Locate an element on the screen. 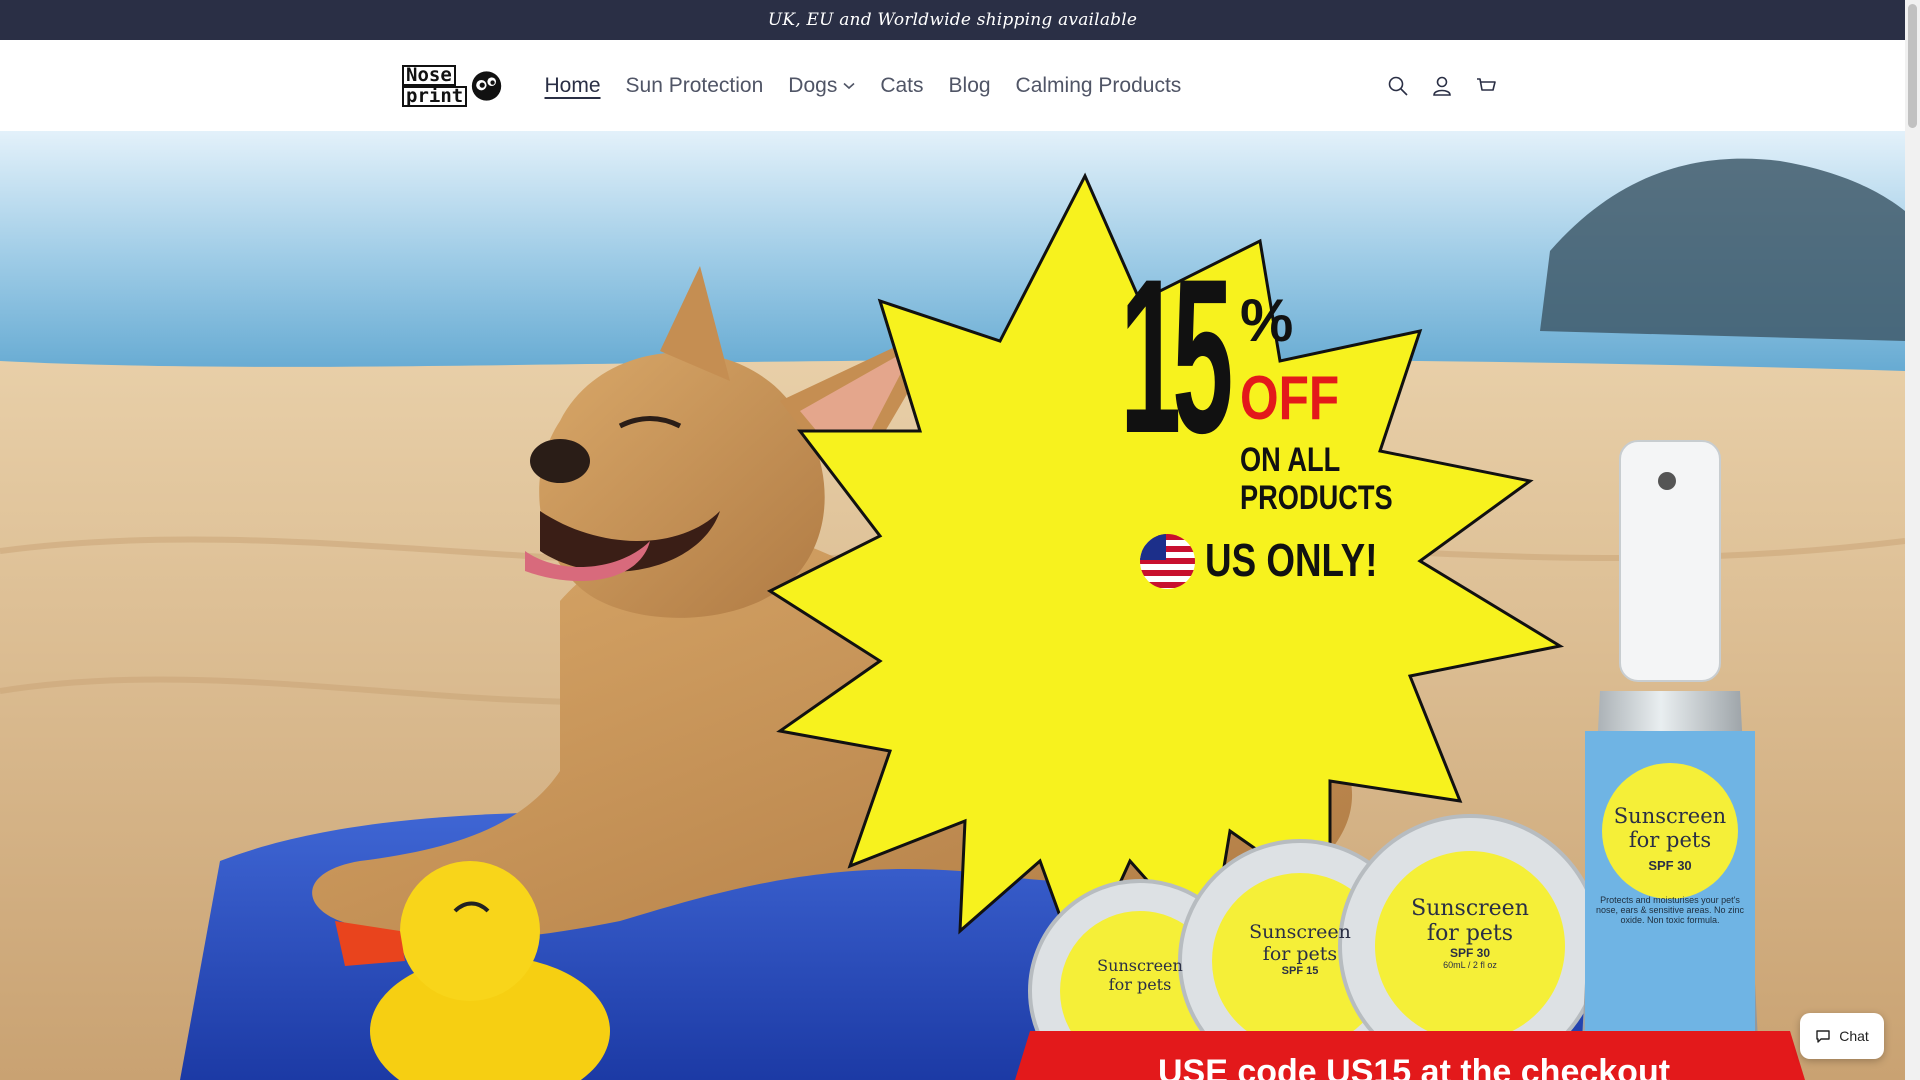 The image size is (1920, 1080). nav-sun-protection: Sun Protection is located at coordinates (694, 86).